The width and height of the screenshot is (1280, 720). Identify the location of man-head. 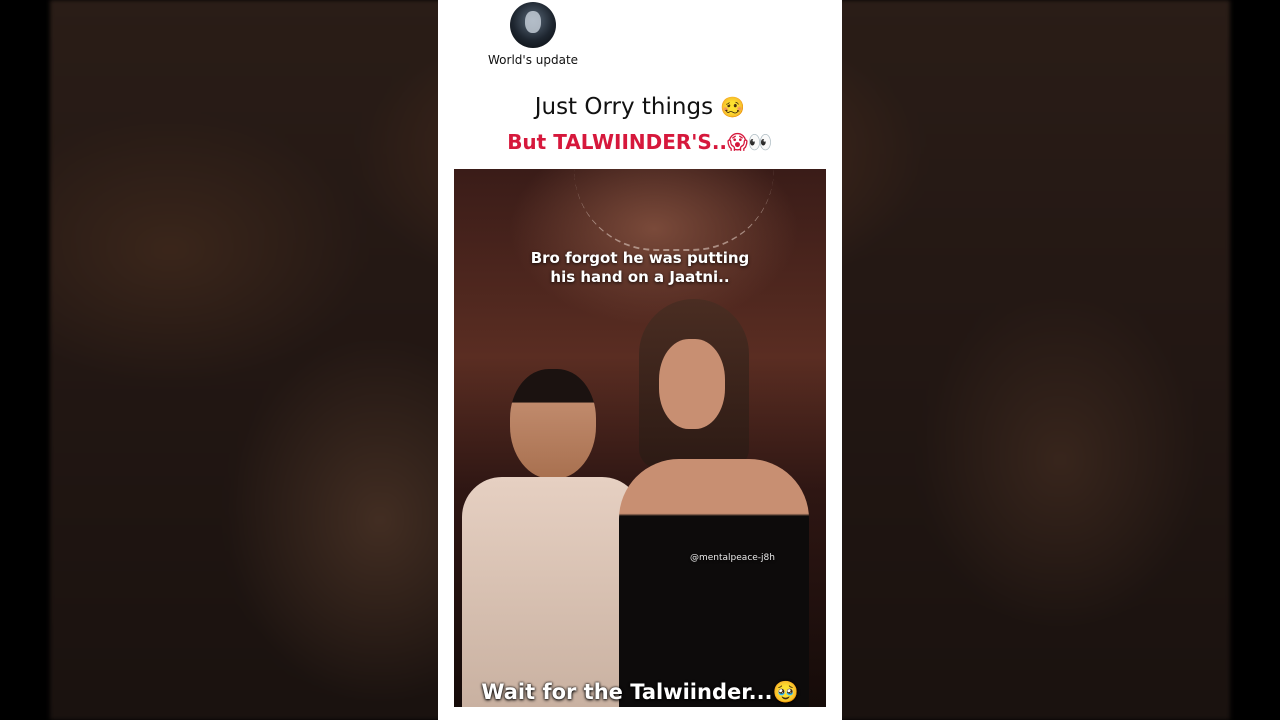
(553, 424).